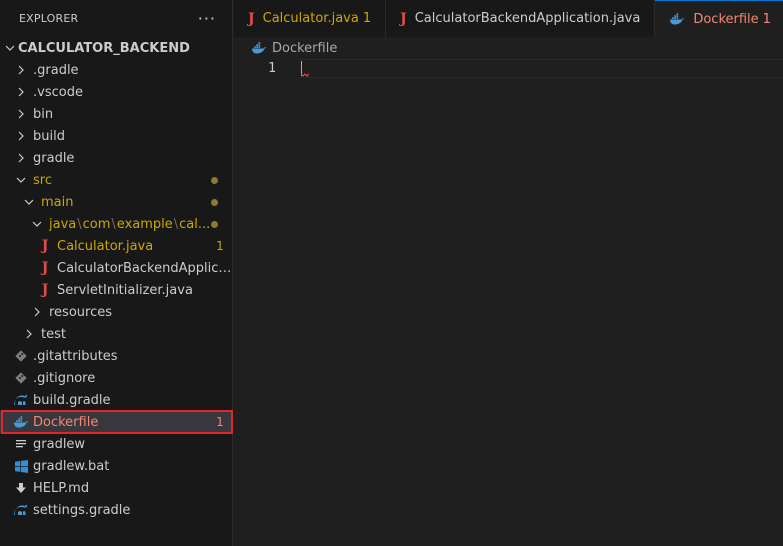 The image size is (783, 546). I want to click on tree-root-folder: CALCULATOR_BACKEND, so click(116, 48).